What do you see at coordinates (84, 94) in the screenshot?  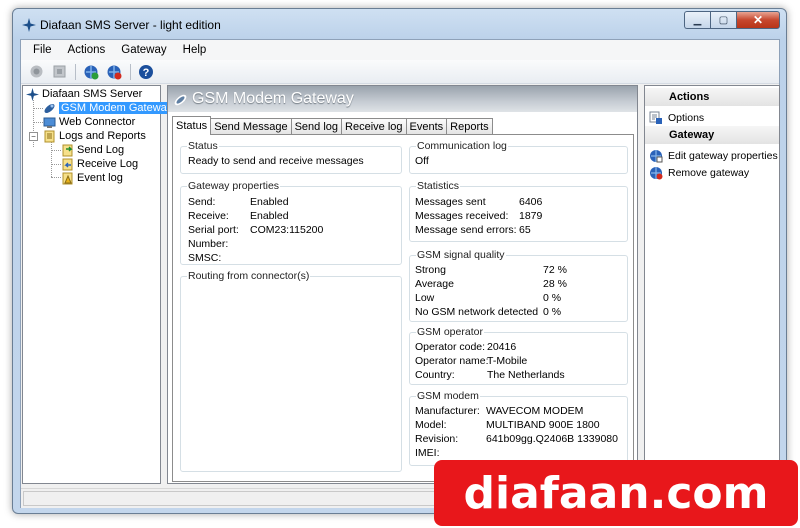 I see `tree-root: Diafaan SMS Server` at bounding box center [84, 94].